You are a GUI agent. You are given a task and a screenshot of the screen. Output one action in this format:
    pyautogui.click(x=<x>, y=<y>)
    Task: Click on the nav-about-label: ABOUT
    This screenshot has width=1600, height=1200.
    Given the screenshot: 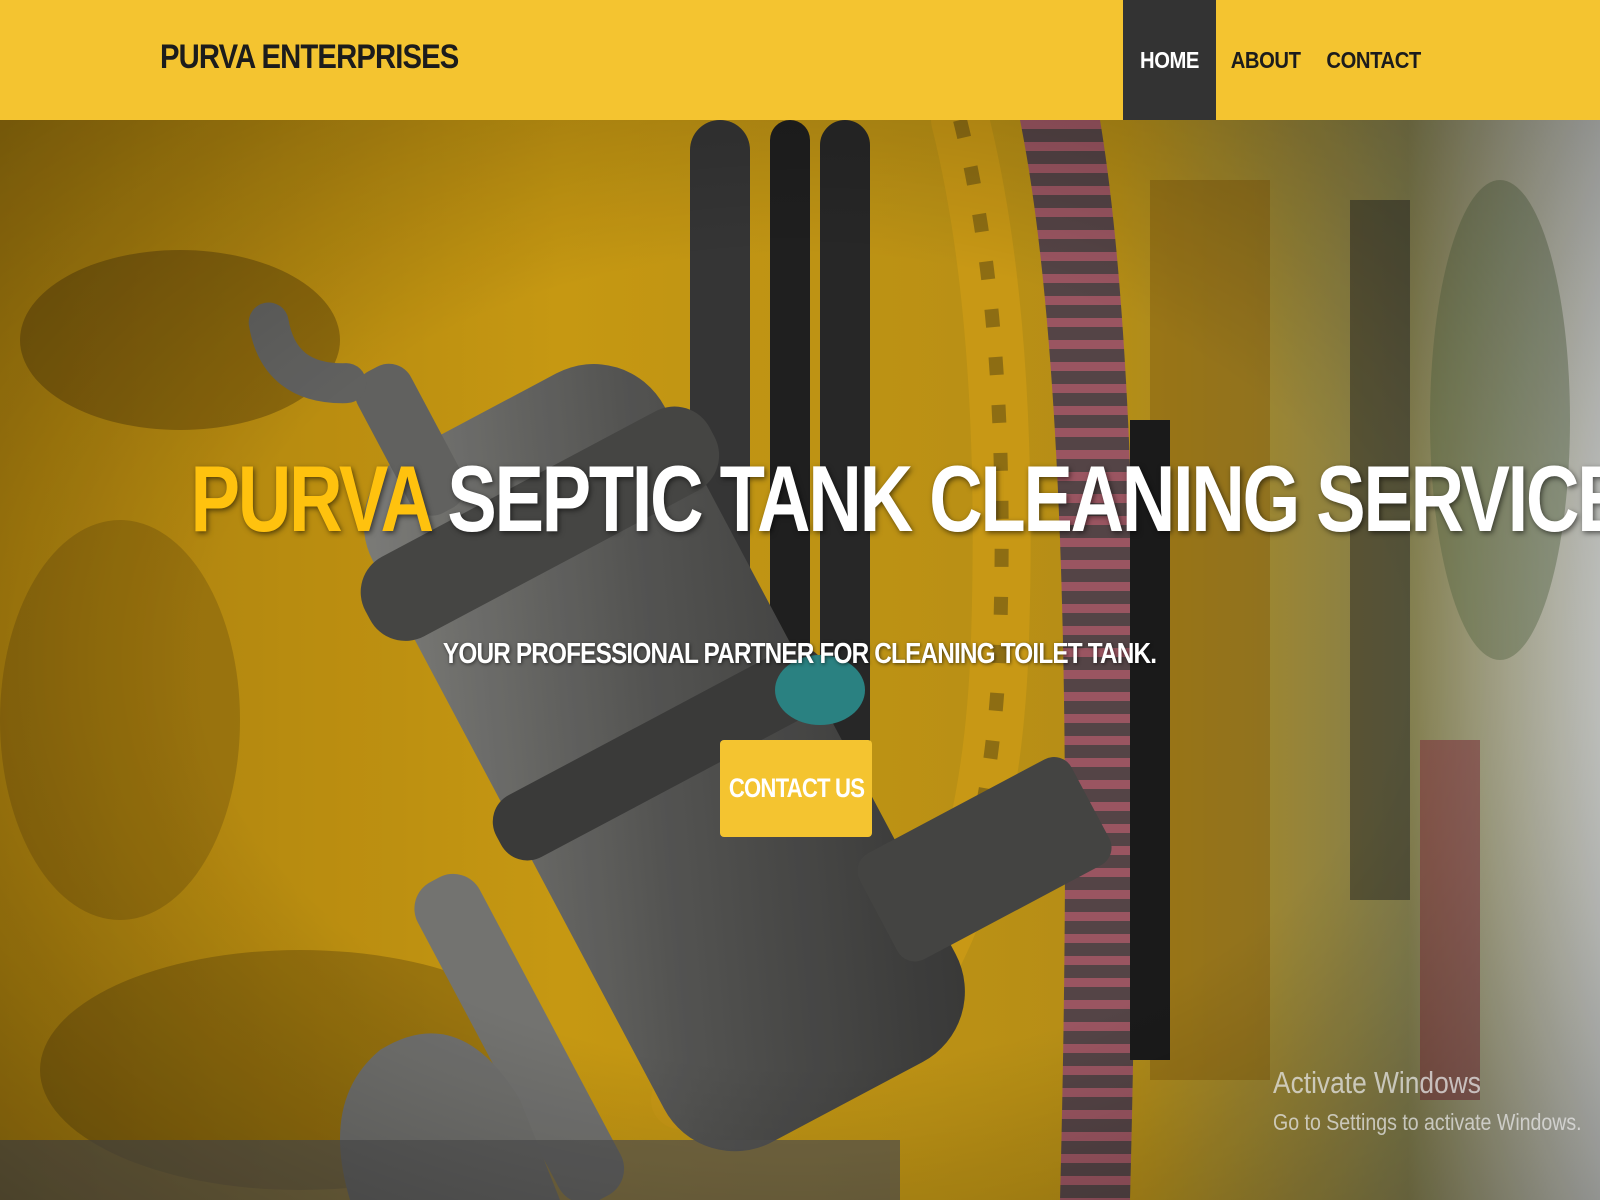 What is the action you would take?
    pyautogui.click(x=1265, y=59)
    